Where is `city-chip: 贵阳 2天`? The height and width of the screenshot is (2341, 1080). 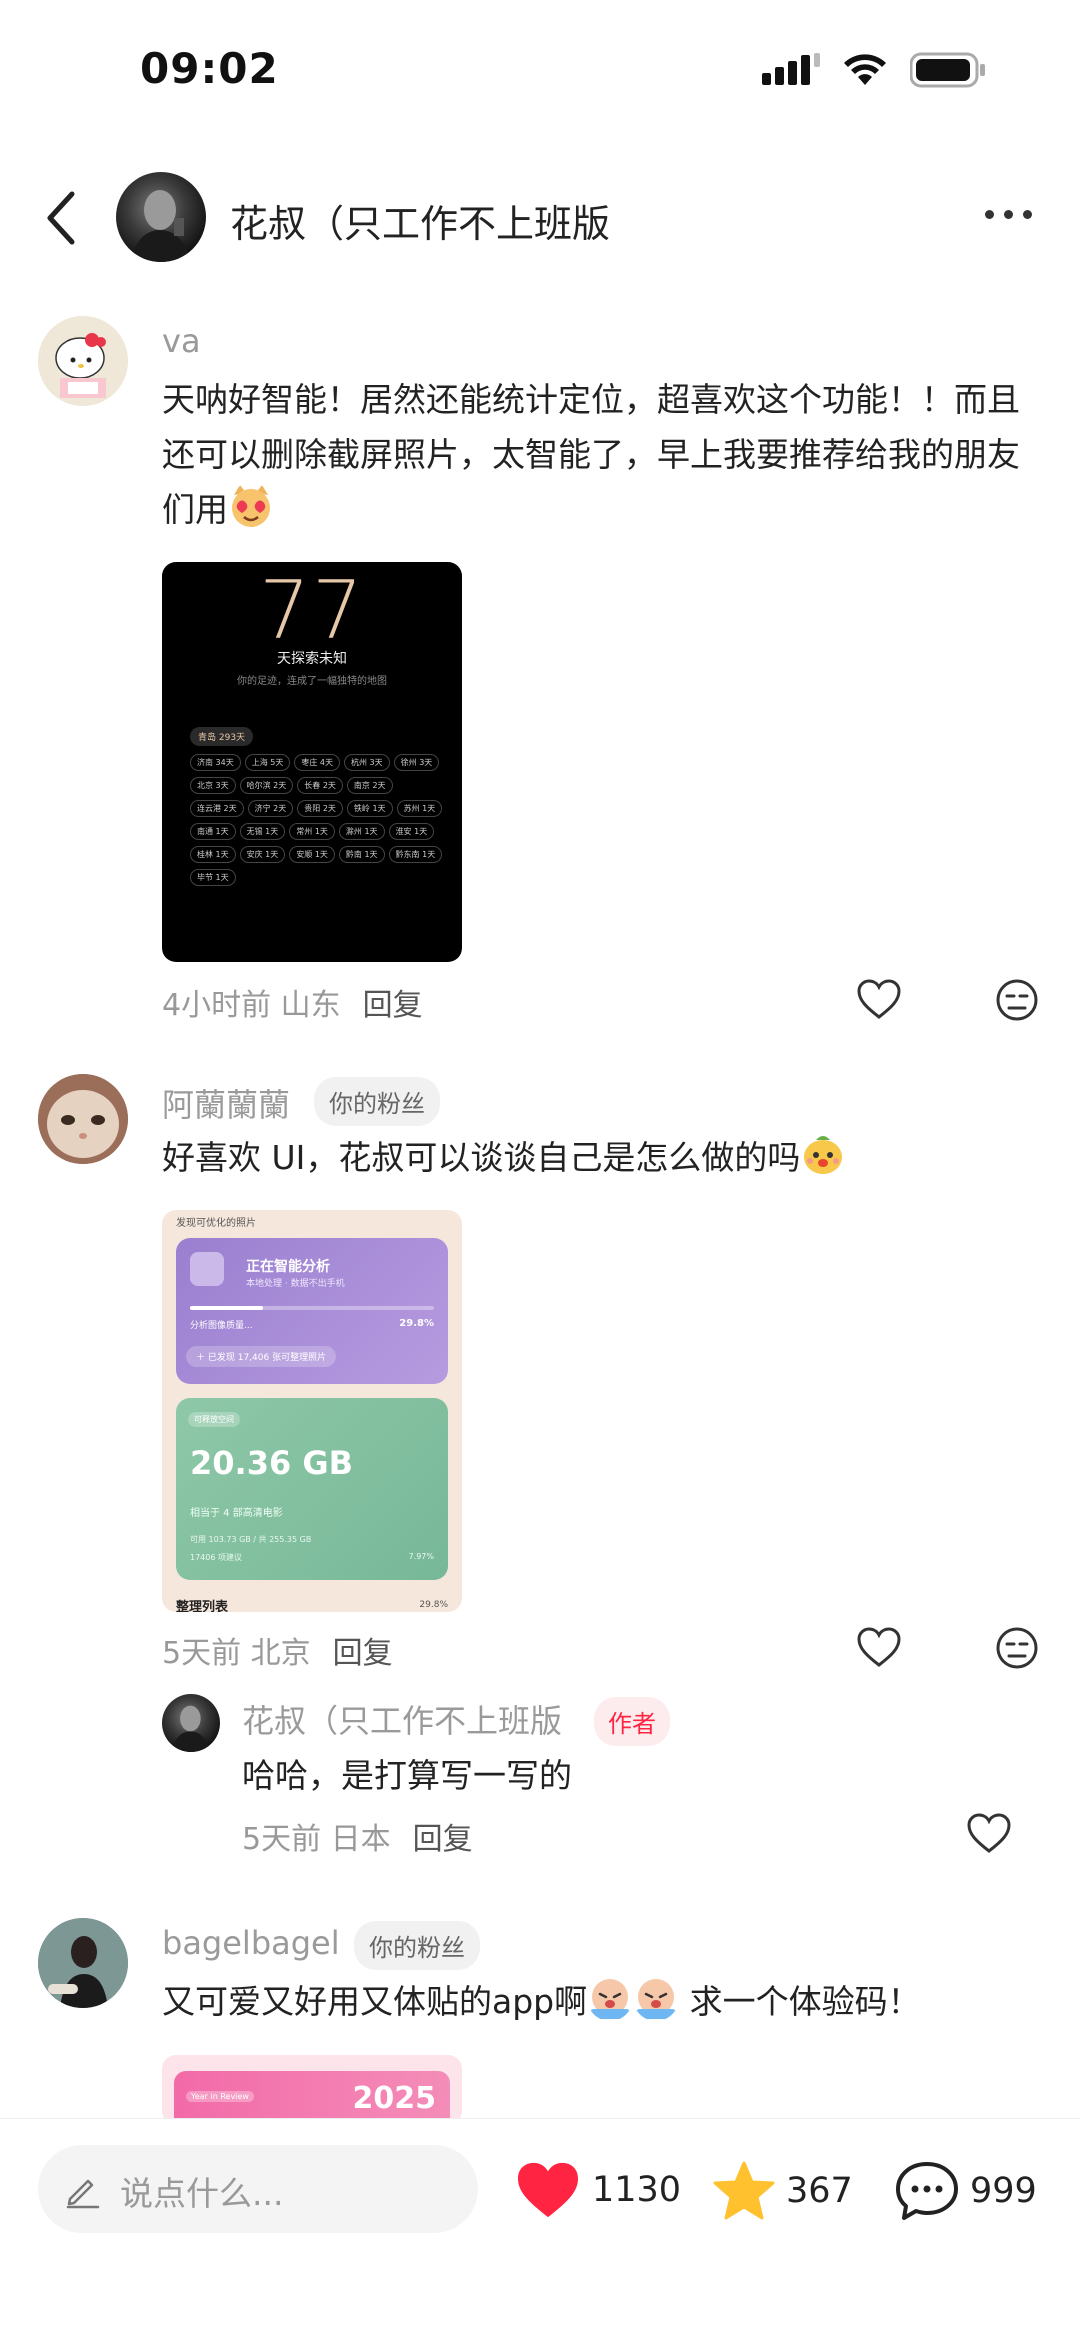 city-chip: 贵阳 2天 is located at coordinates (320, 808).